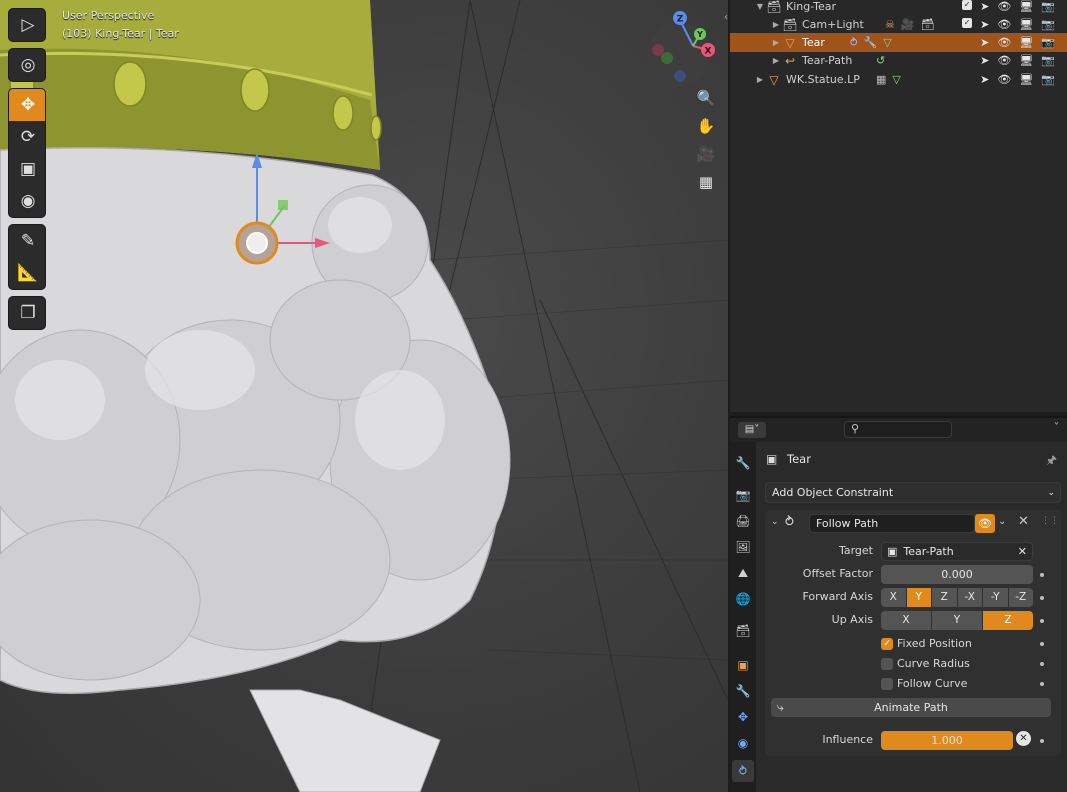 Image resolution: width=1067 pixels, height=792 pixels. Describe the element at coordinates (887, 664) in the screenshot. I see `curve-radius-checkbox` at that location.